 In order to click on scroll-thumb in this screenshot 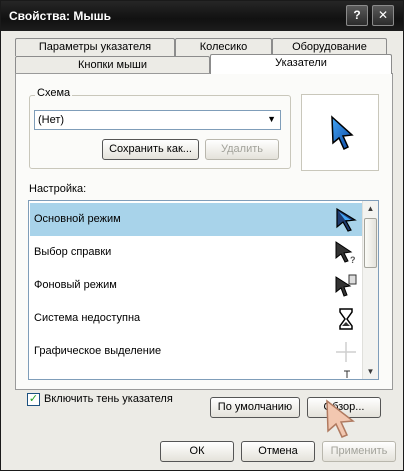, I will do `click(370, 243)`.